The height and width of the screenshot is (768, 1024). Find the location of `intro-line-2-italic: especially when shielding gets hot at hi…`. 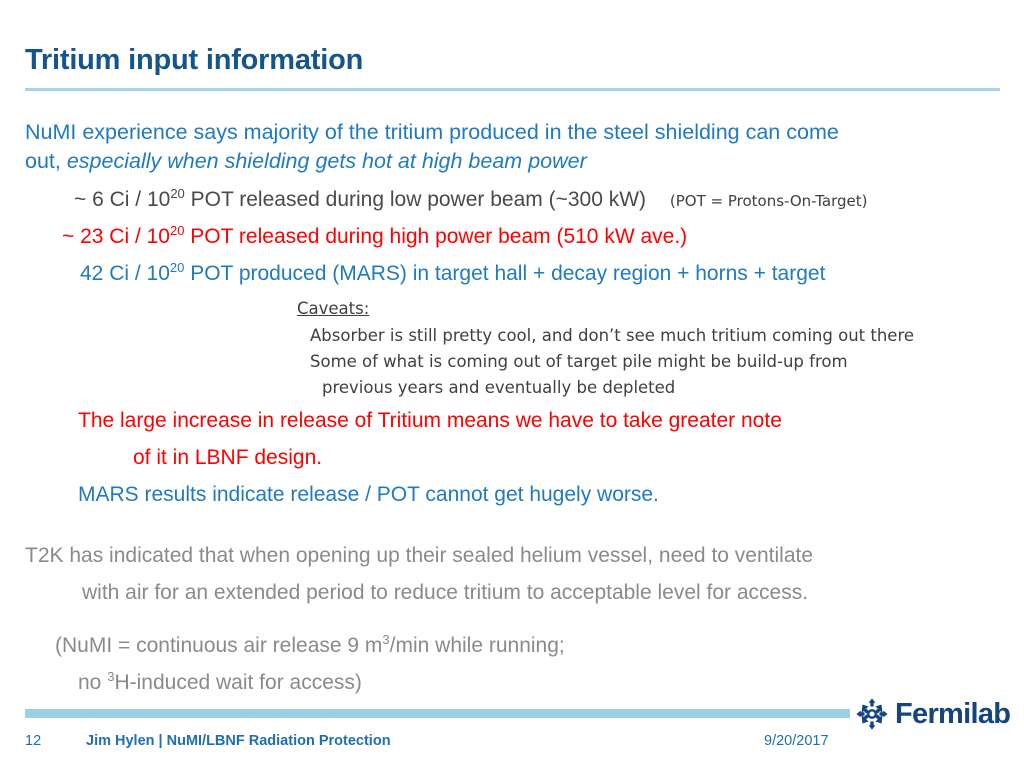

intro-line-2-italic: especially when shielding gets hot at hi… is located at coordinates (326, 161).